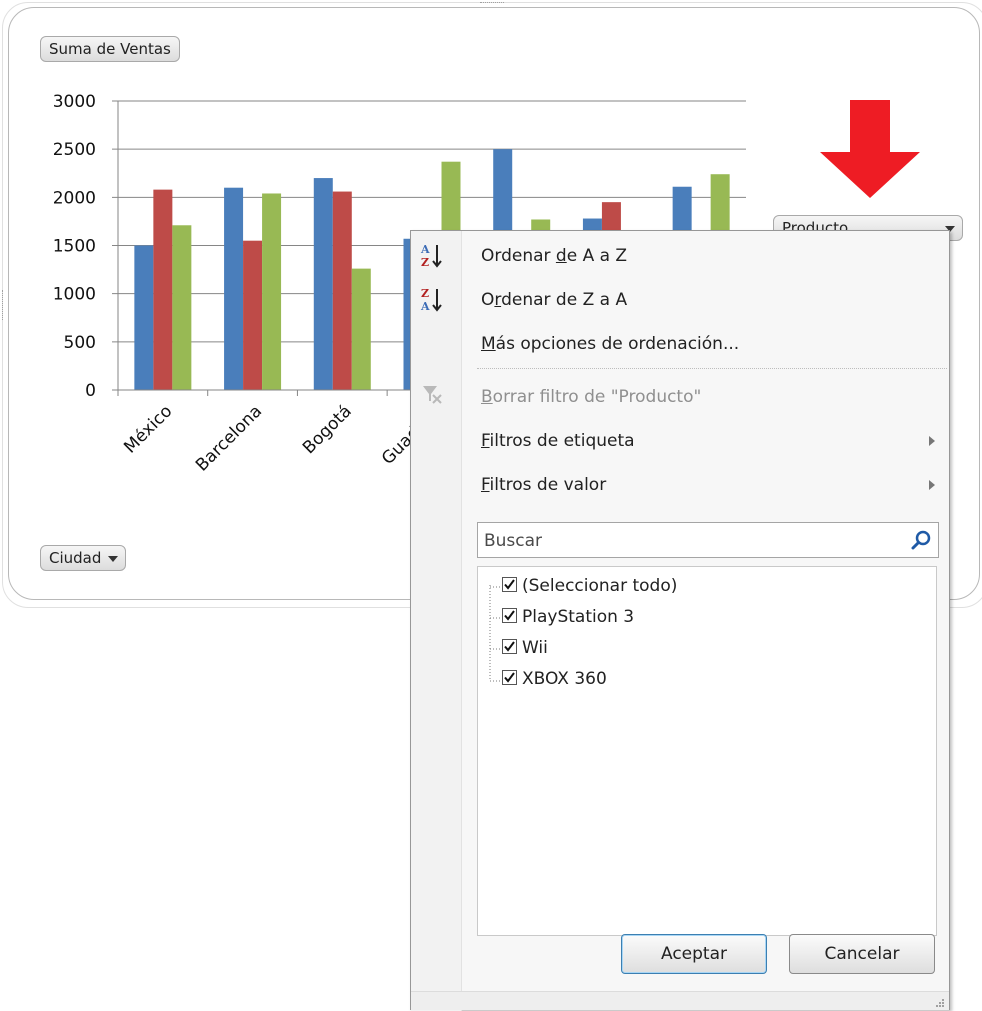 The height and width of the screenshot is (1011, 982). Describe the element at coordinates (74, 198) in the screenshot. I see `y-tick-label: 2000` at that location.